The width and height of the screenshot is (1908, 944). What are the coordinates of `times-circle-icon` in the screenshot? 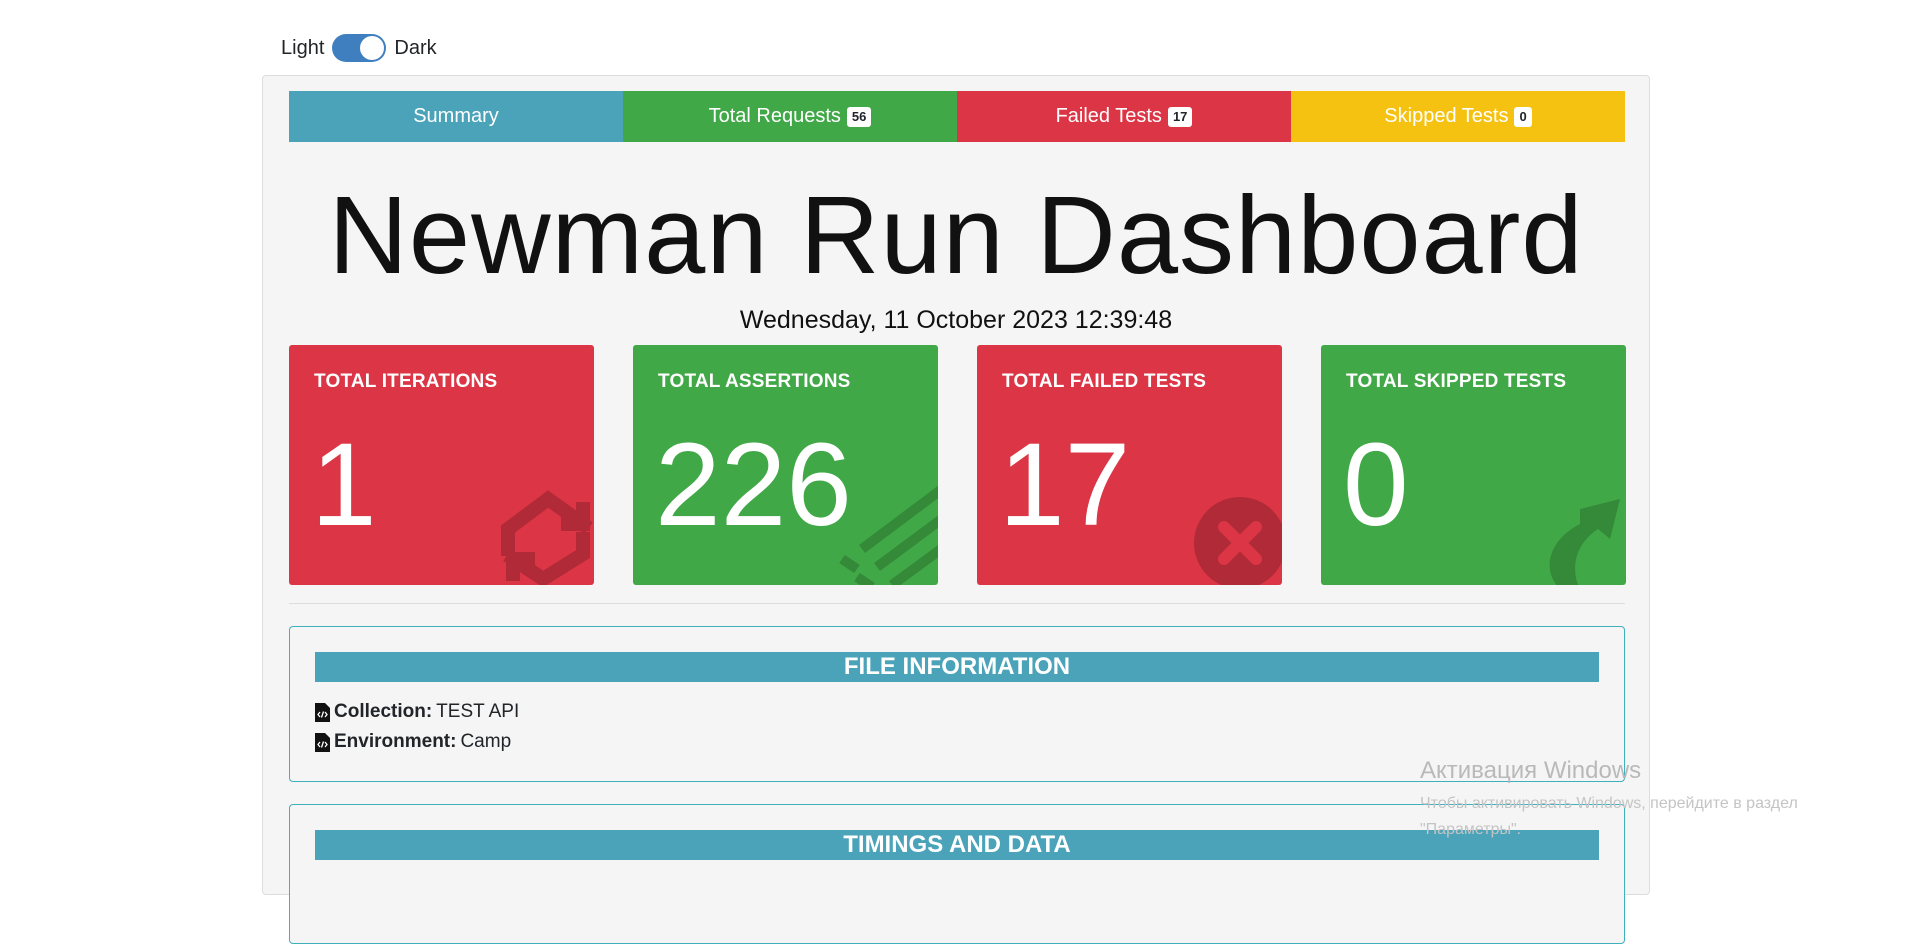 It's located at (1238, 541).